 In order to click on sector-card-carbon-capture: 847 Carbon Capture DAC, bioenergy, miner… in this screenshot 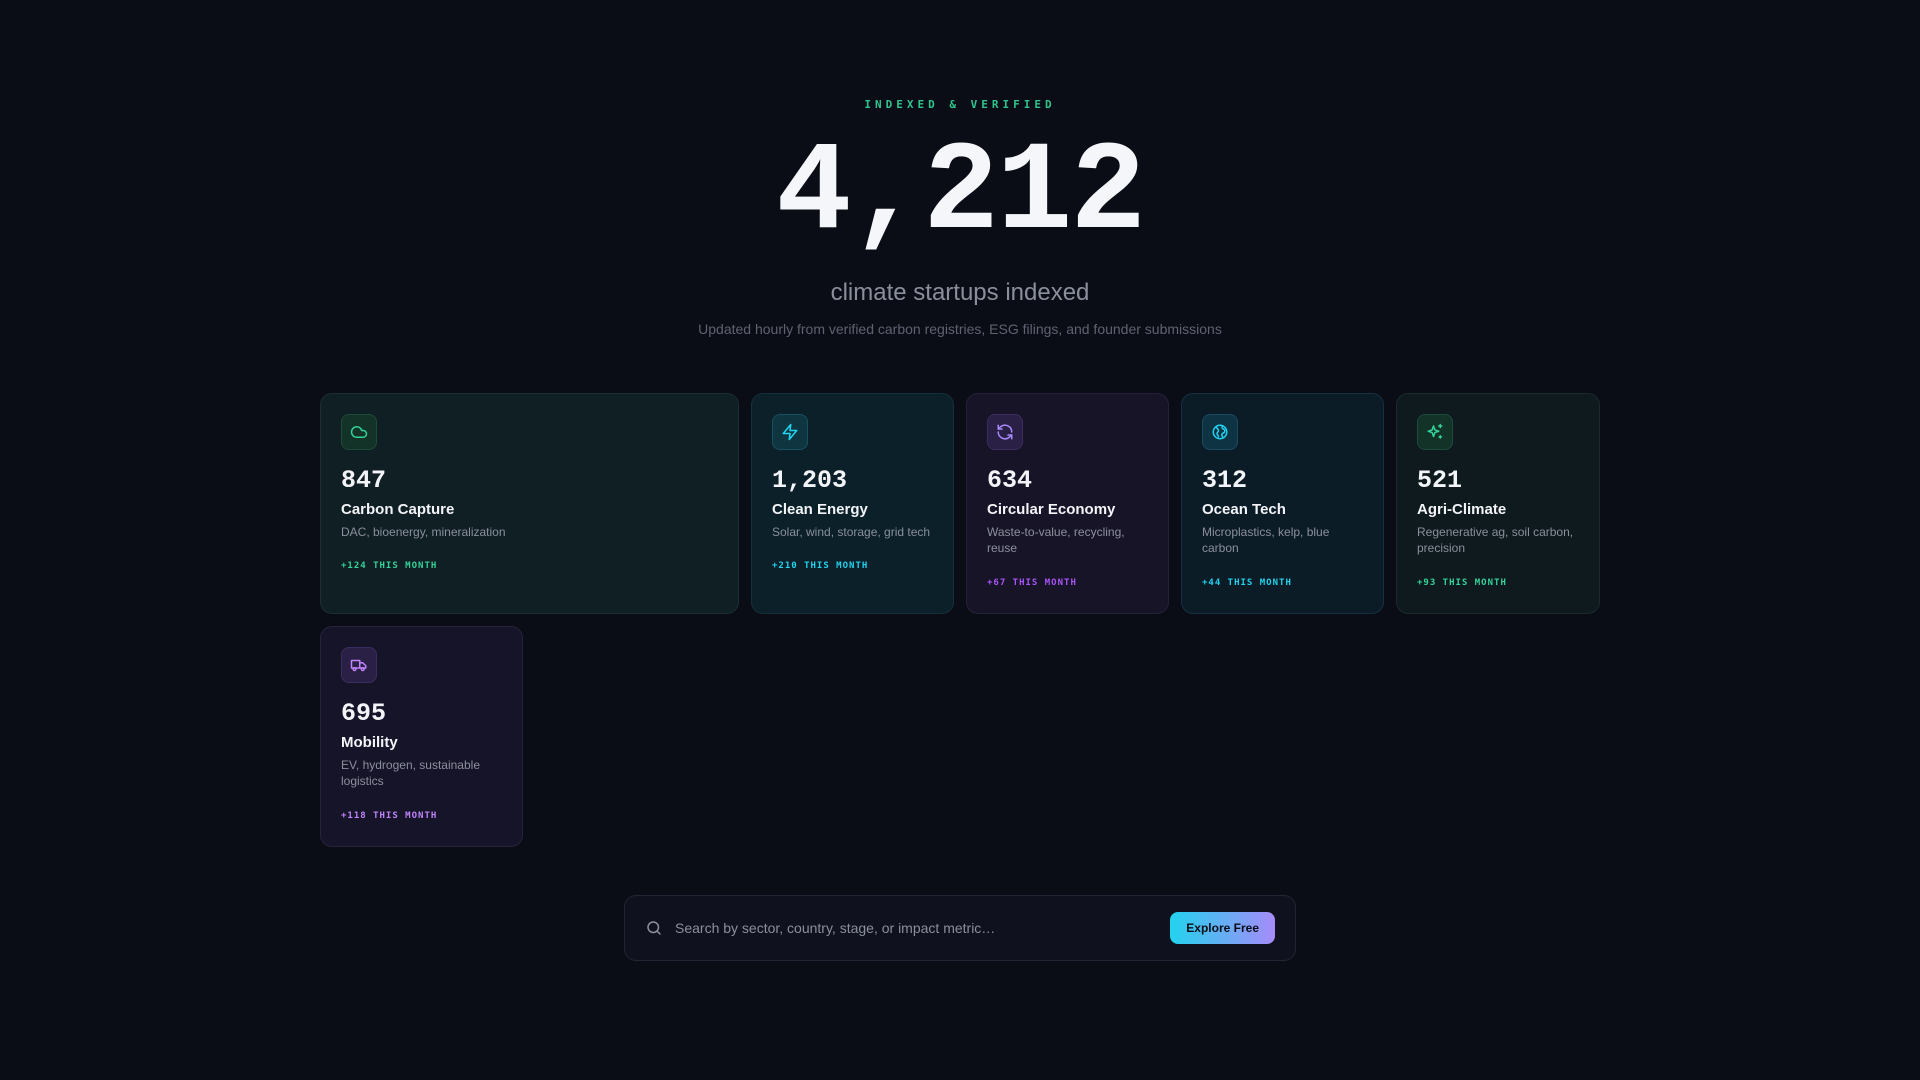, I will do `click(529, 503)`.